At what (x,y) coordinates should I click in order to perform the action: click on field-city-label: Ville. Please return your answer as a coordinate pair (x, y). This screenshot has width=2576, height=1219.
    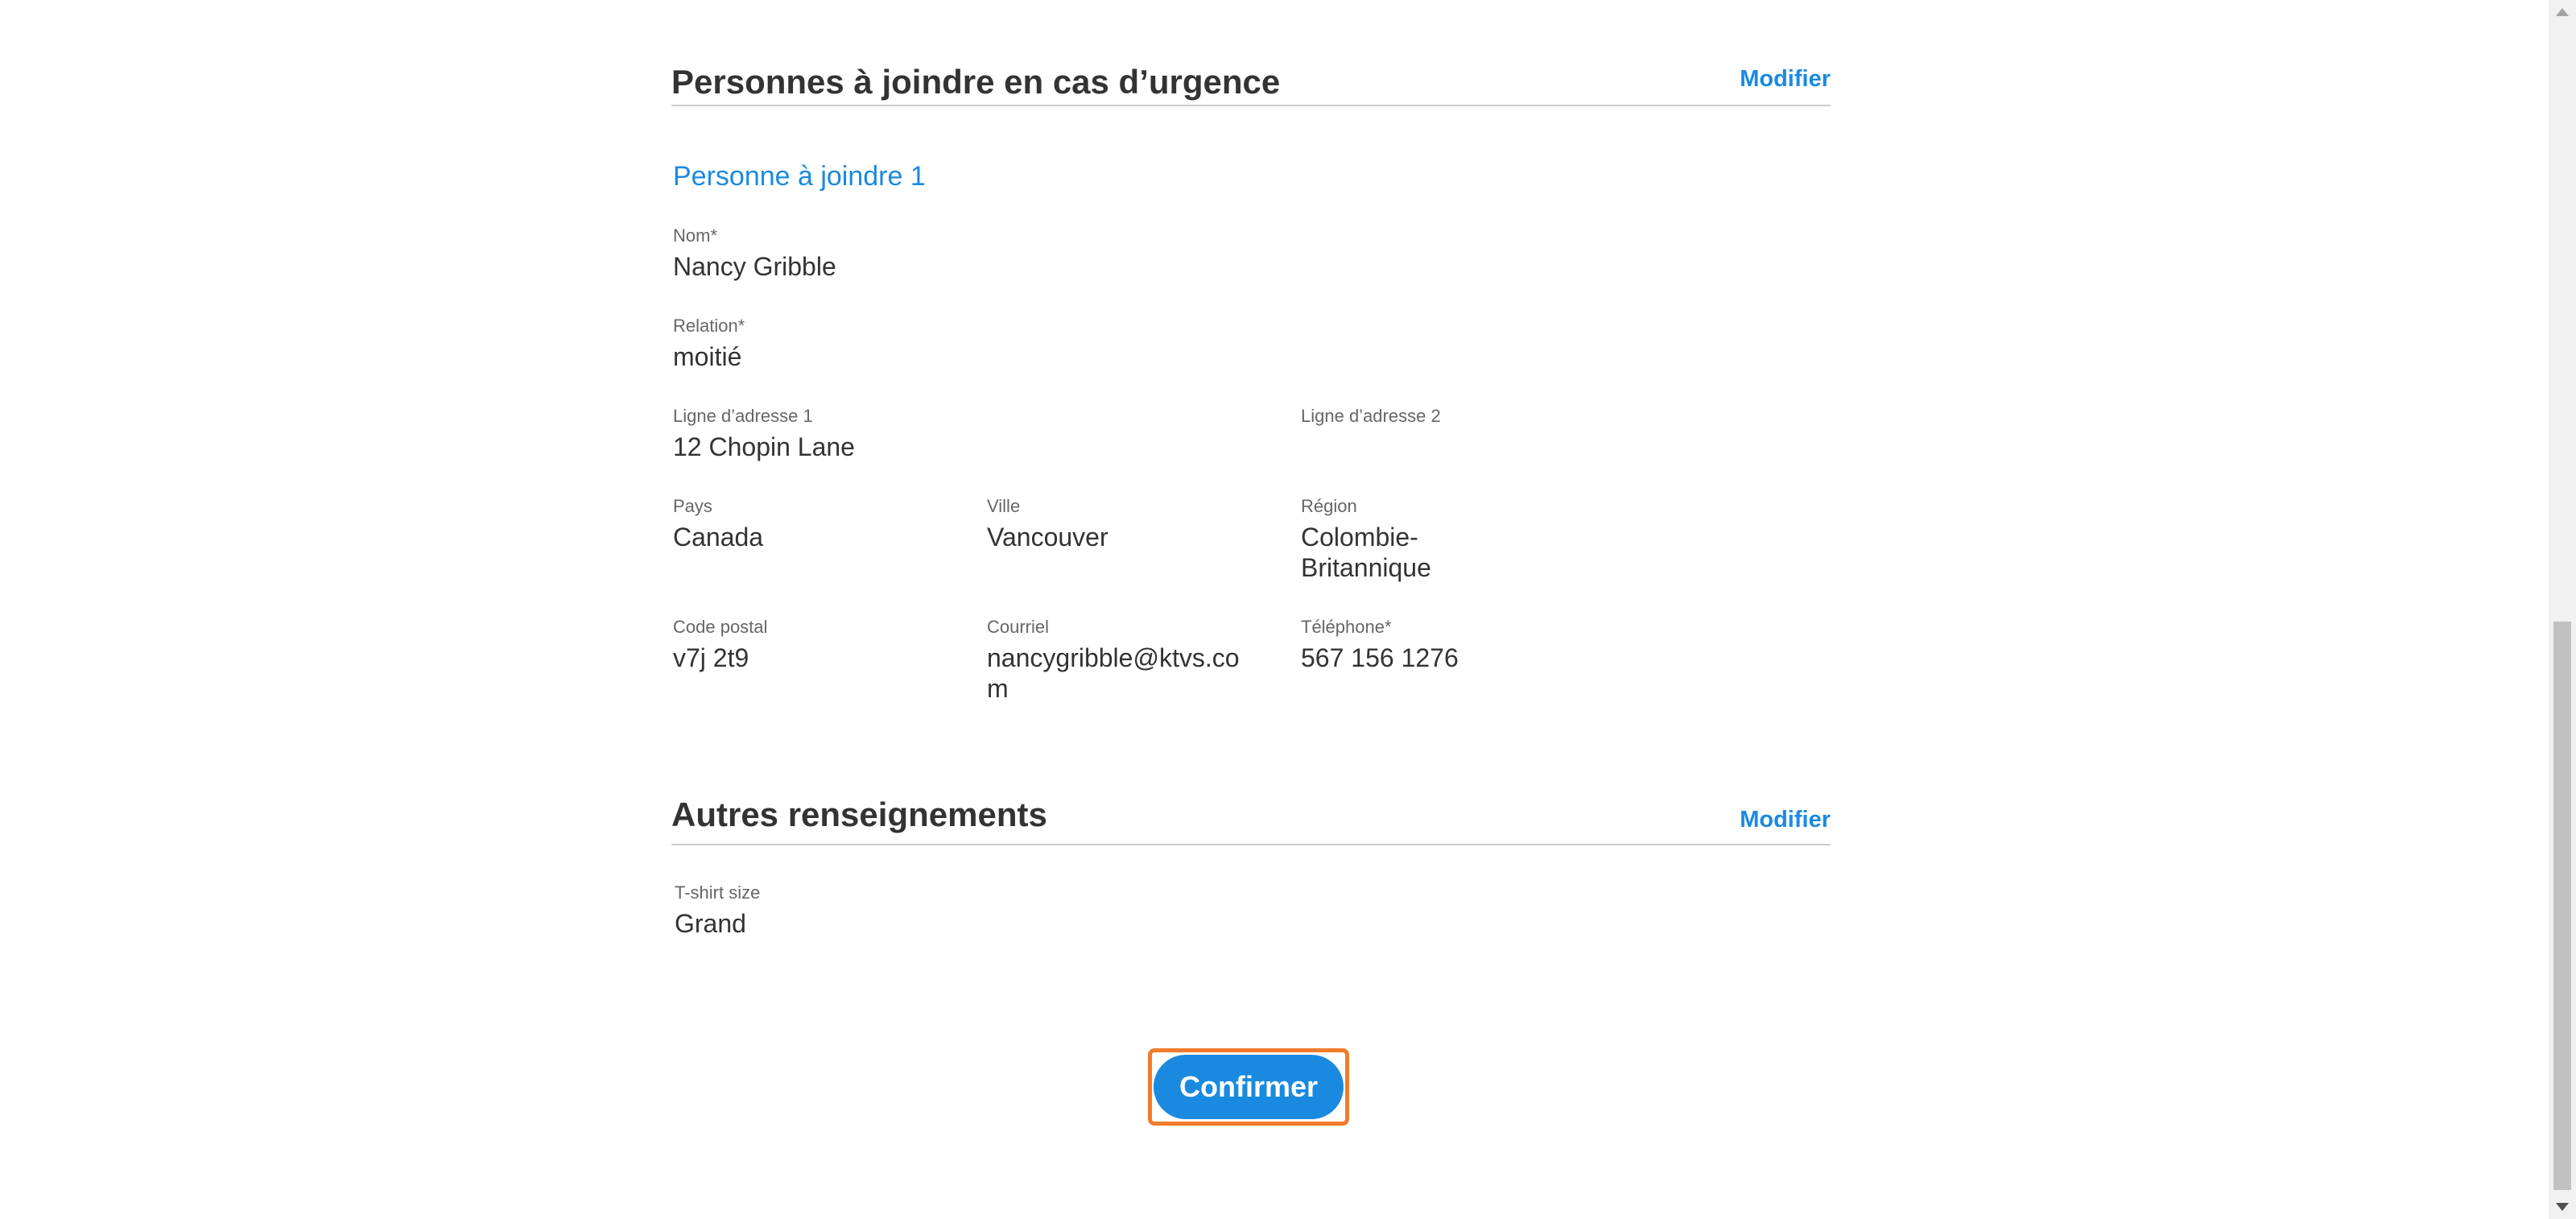
    Looking at the image, I should click on (1004, 506).